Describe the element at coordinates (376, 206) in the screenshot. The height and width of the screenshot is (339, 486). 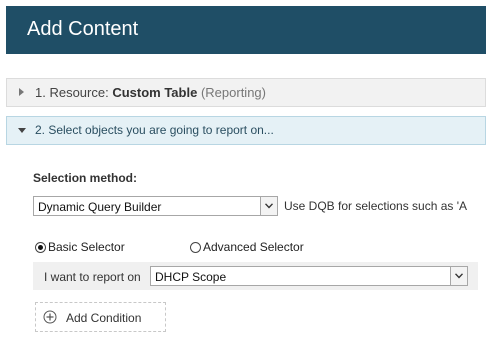
I see `dqb-hint-text: Use DQB for selections such as 'A` at that location.